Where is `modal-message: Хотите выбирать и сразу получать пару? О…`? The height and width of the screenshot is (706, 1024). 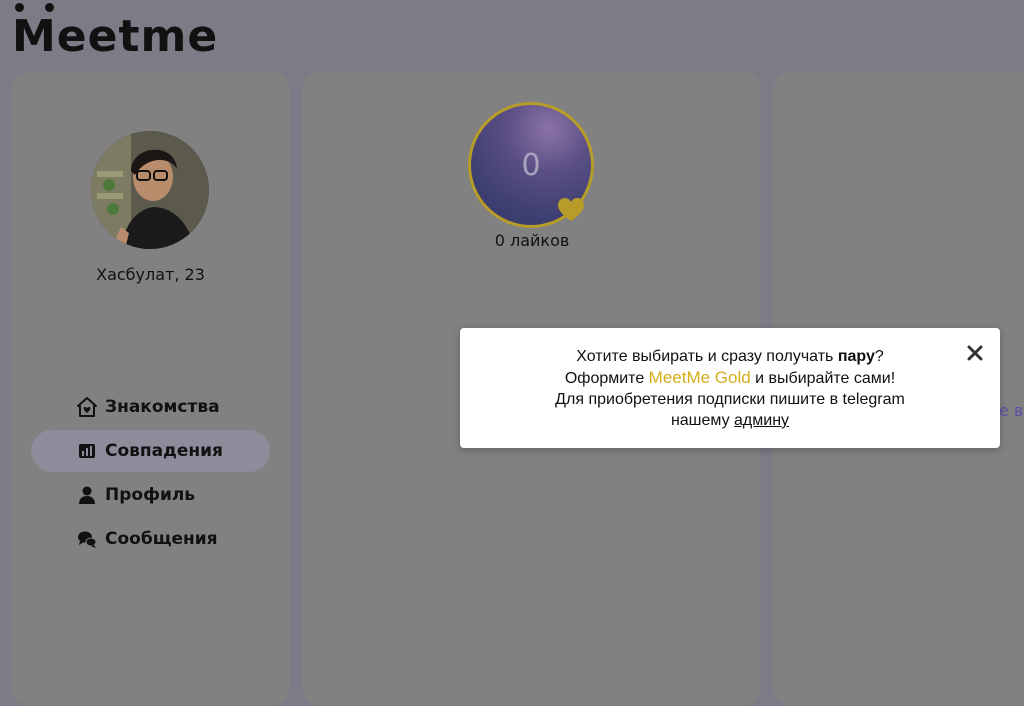 modal-message: Хотите выбирать и сразу получать пару? О… is located at coordinates (730, 388).